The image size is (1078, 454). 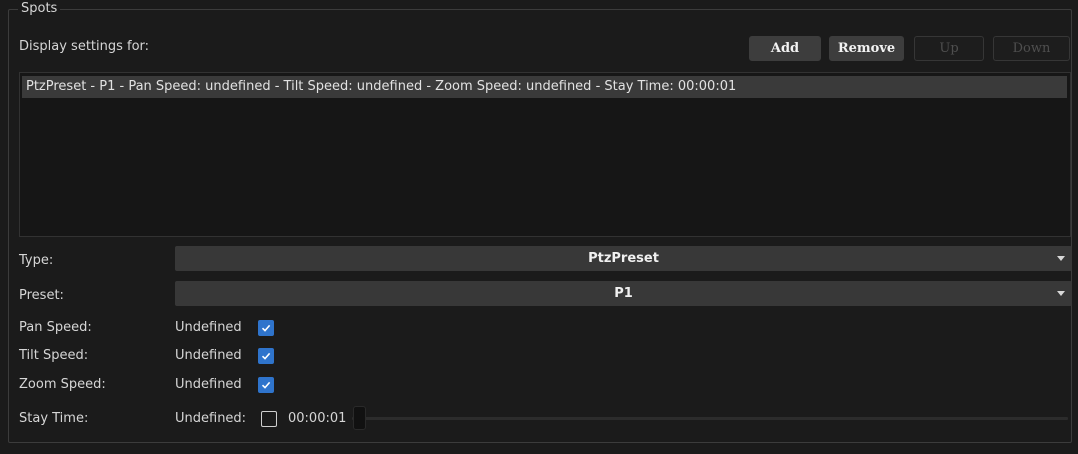 What do you see at coordinates (62, 384) in the screenshot?
I see `zoom-speed-label: Zoom Speed:` at bounding box center [62, 384].